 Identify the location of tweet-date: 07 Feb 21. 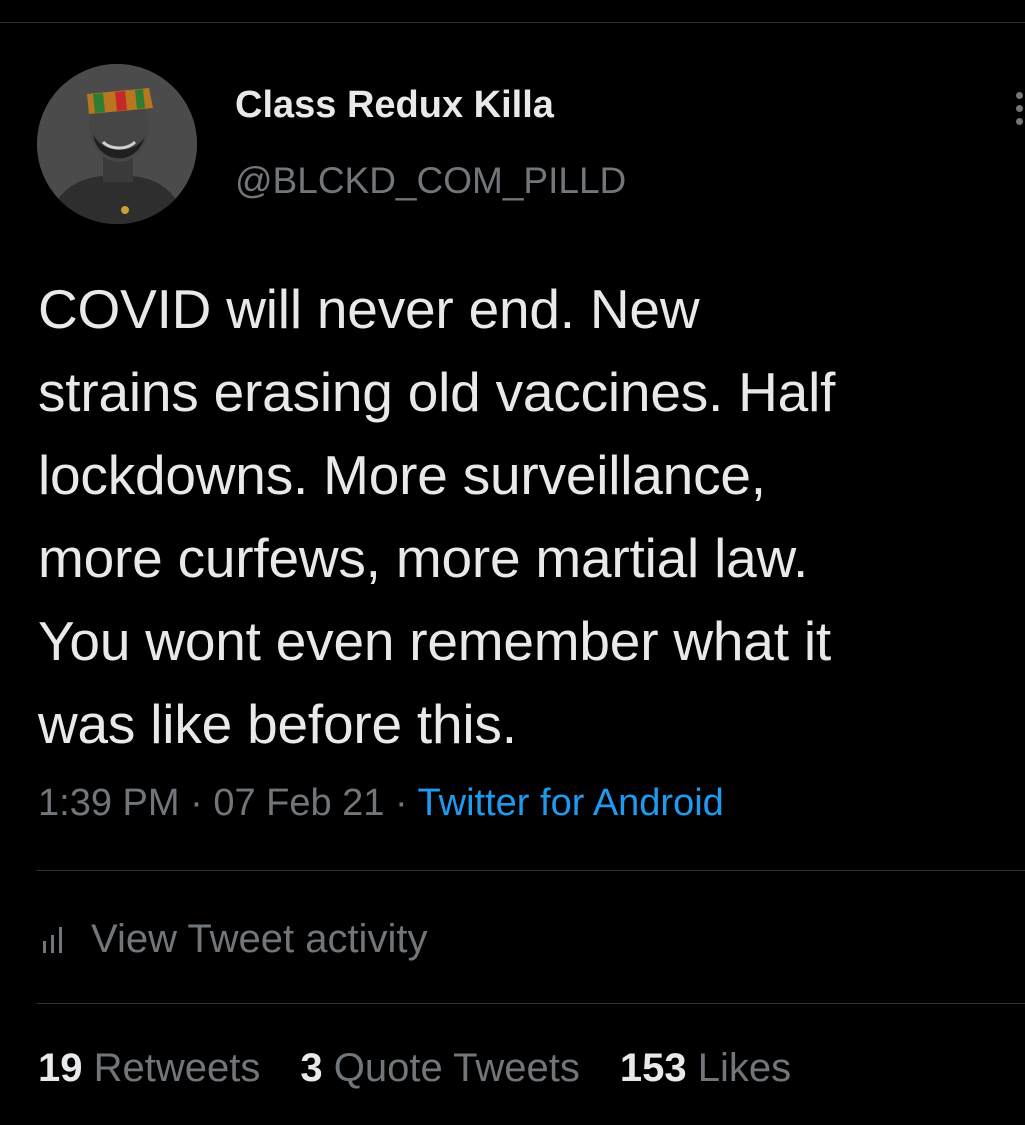
(298, 803).